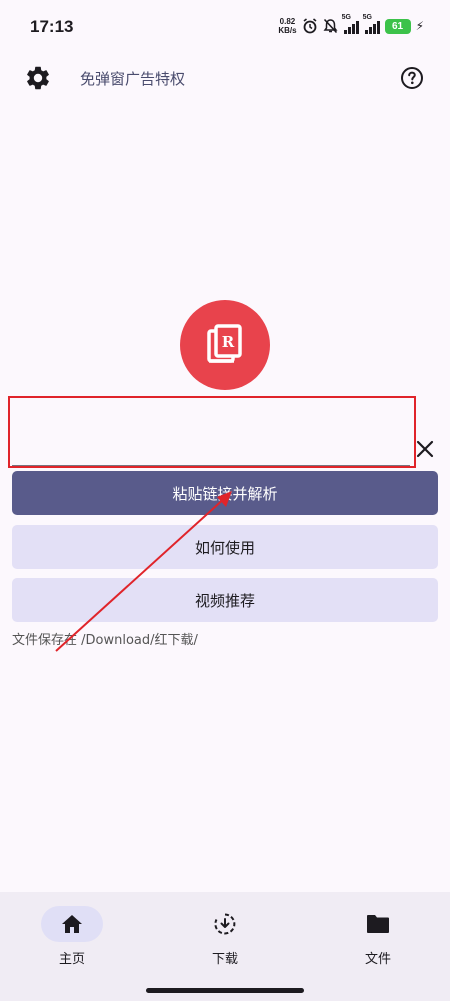  What do you see at coordinates (228, 342) in the screenshot?
I see `svg-text: R` at bounding box center [228, 342].